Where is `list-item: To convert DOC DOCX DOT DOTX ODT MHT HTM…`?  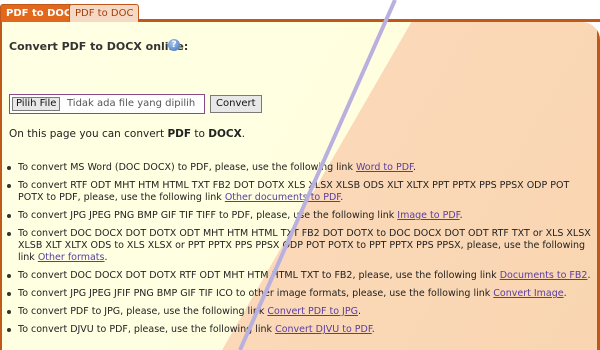 list-item: To convert DOC DOCX DOT DOTX ODT MHT HTM… is located at coordinates (300, 246).